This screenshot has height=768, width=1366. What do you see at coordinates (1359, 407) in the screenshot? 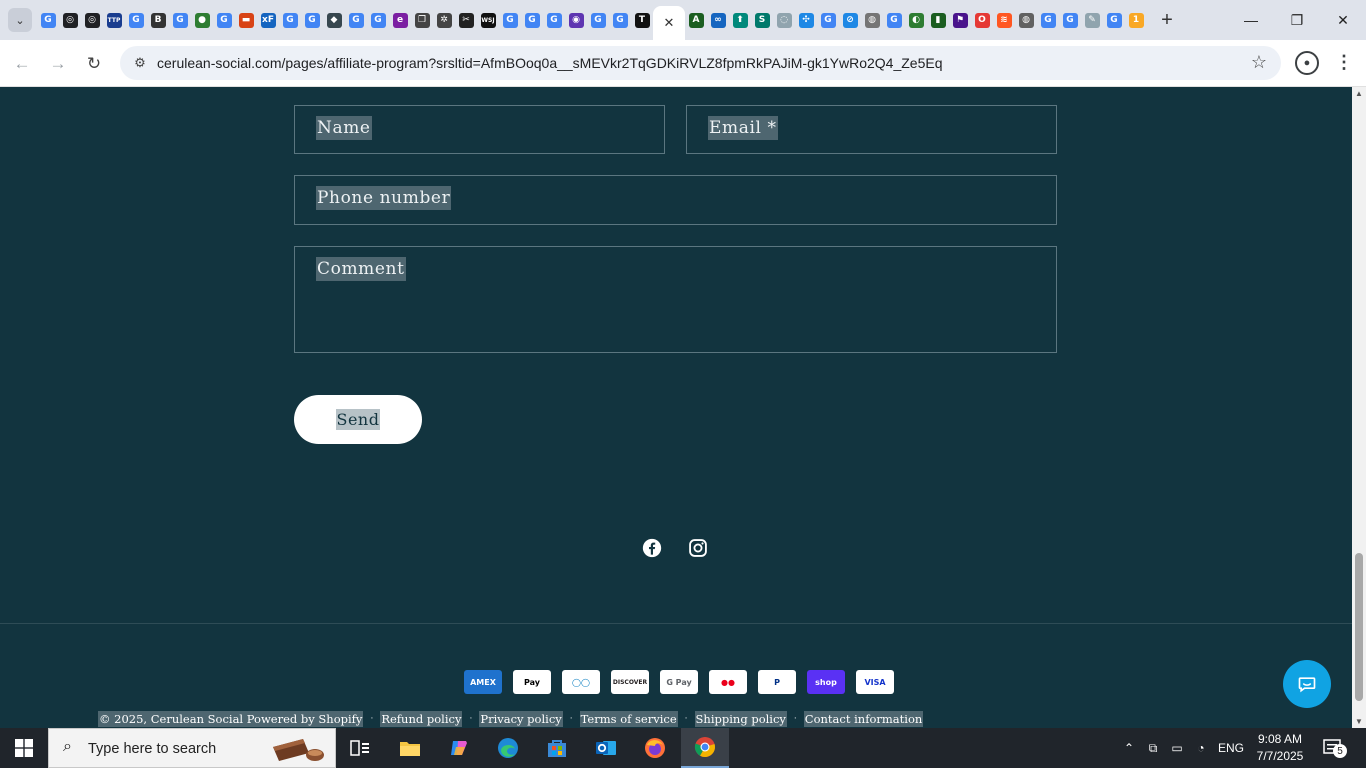
I see `page-scrollbar: ▲ ▼` at bounding box center [1359, 407].